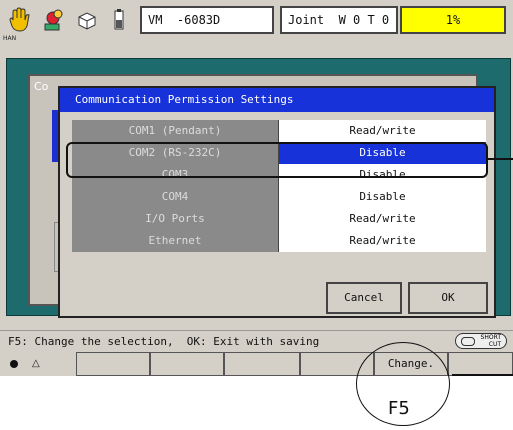 This screenshot has height=430, width=513. Describe the element at coordinates (19, 20) in the screenshot. I see `hand-icon` at that location.